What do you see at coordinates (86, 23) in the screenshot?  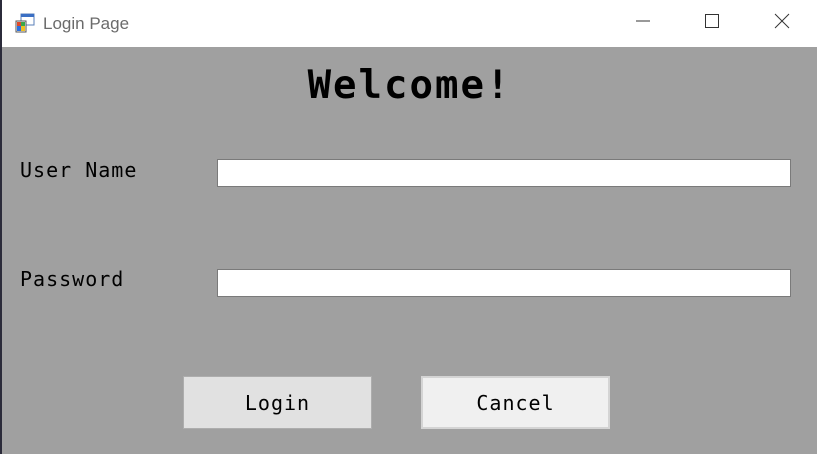 I see `window-title: Login Page` at bounding box center [86, 23].